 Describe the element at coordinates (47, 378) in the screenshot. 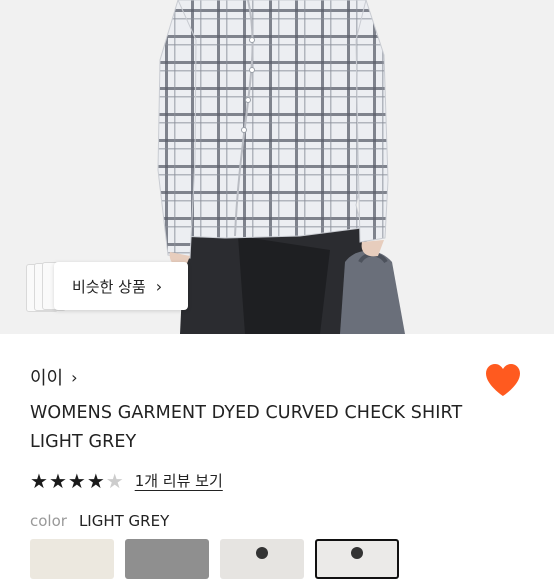

I see `brand-name: 이이` at that location.